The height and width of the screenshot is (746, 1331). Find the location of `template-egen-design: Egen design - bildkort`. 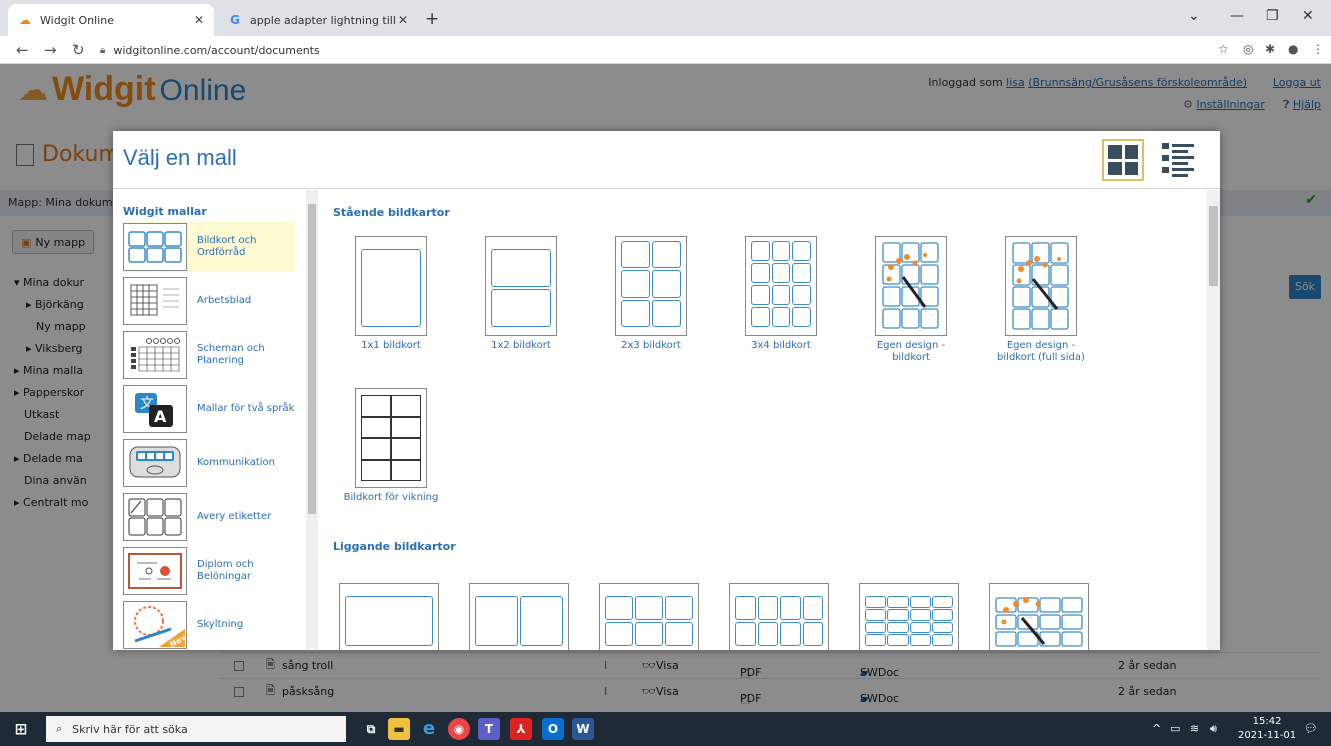

template-egen-design: Egen design - bildkort is located at coordinates (911, 300).